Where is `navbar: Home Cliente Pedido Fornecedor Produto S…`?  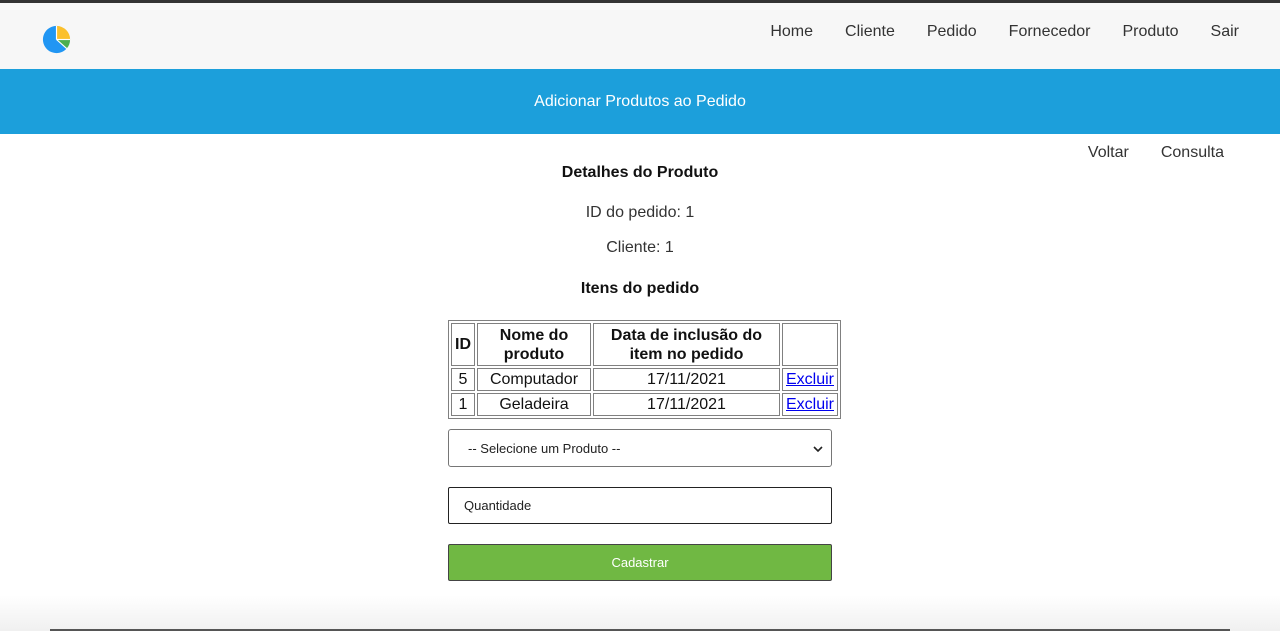
navbar: Home Cliente Pedido Fornecedor Produto S… is located at coordinates (640, 36).